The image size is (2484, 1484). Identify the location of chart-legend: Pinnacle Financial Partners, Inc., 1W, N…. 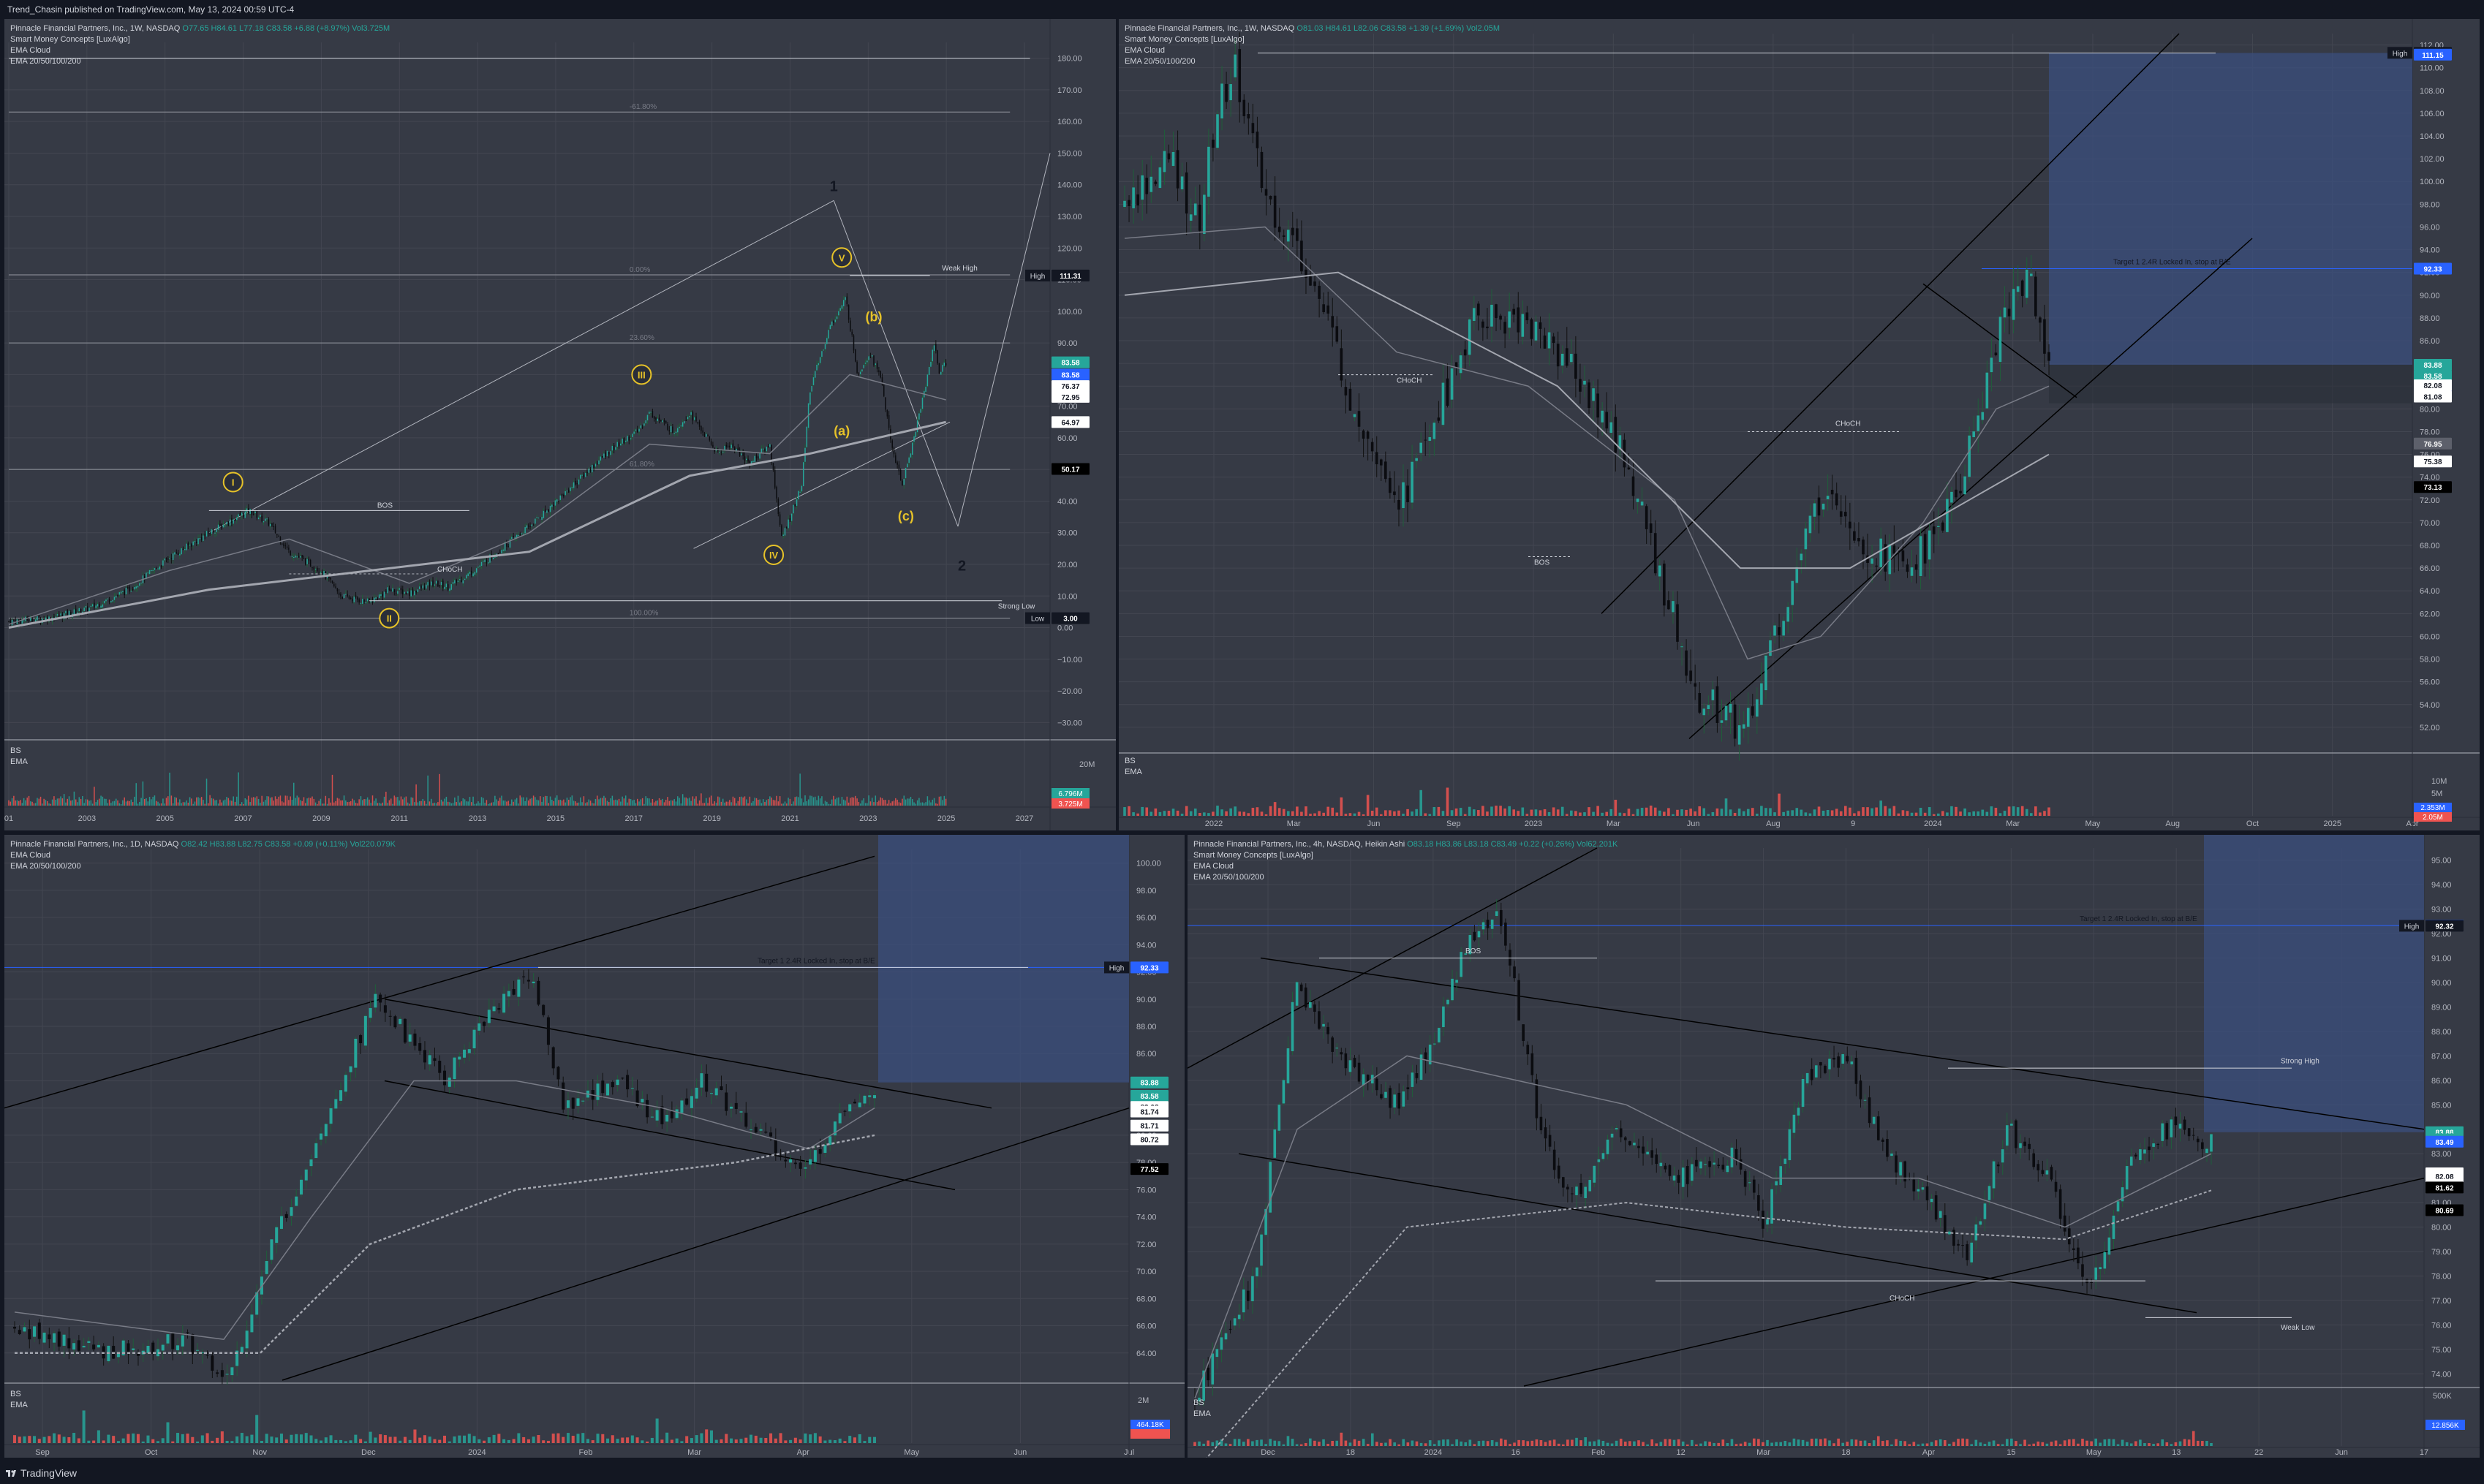
(200, 45).